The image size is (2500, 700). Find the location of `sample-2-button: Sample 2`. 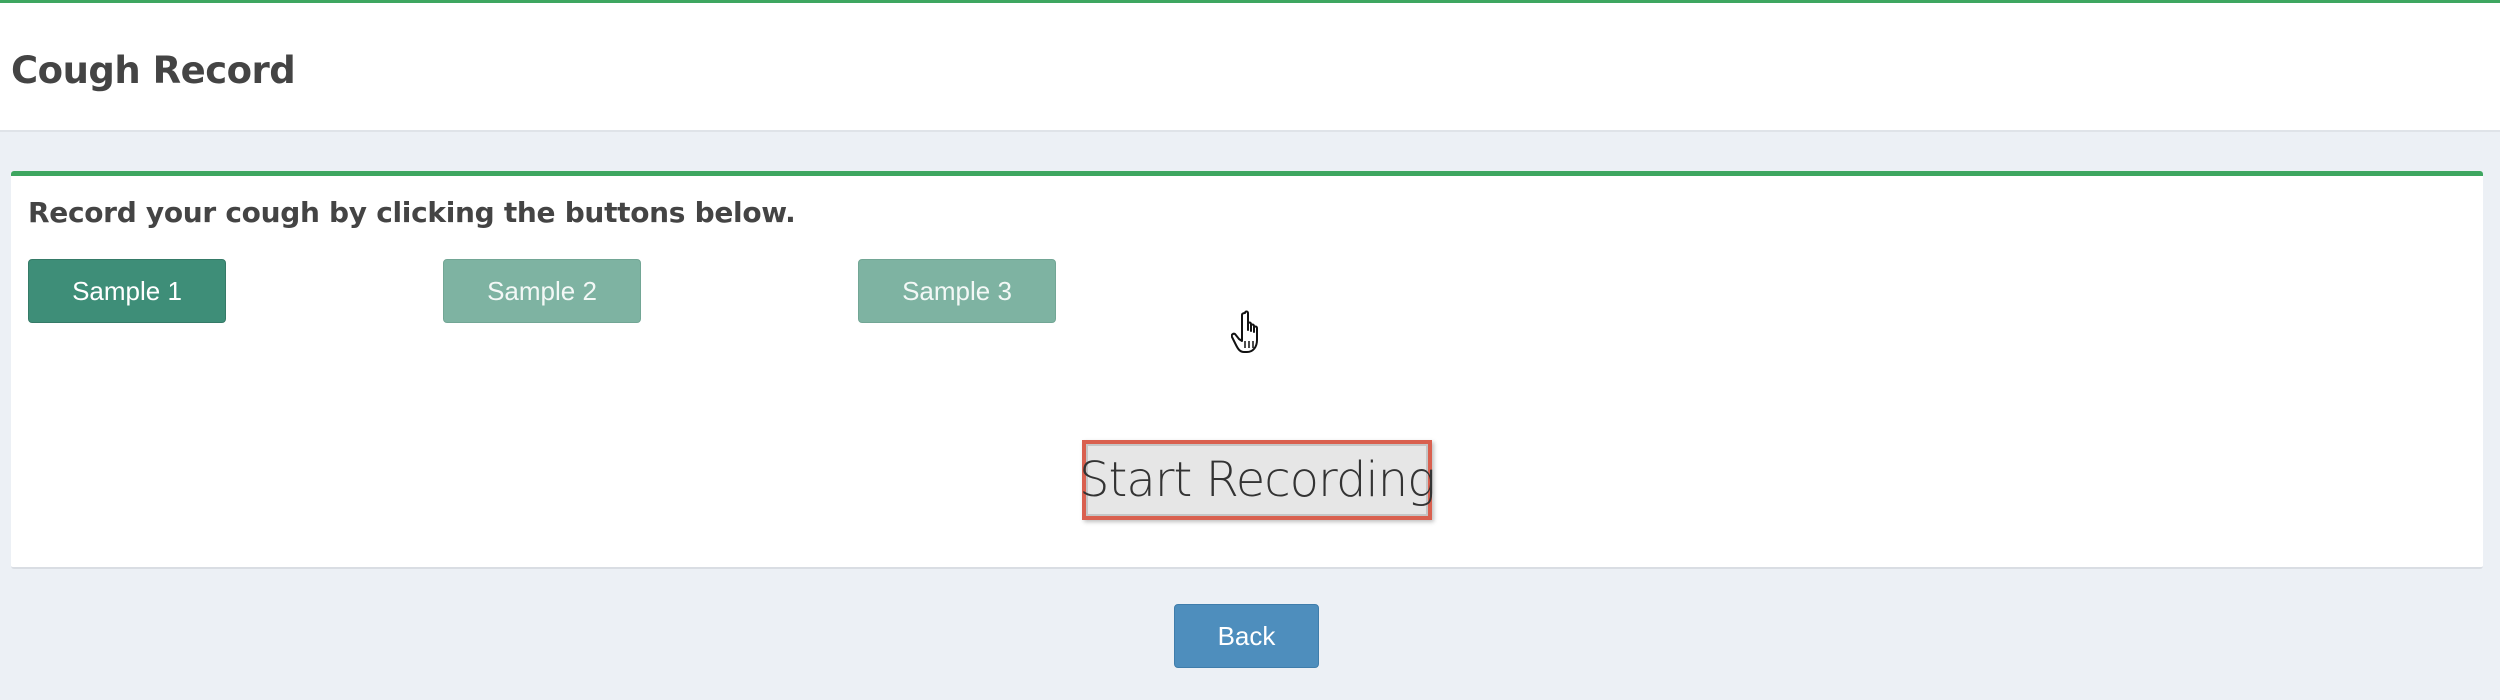

sample-2-button: Sample 2 is located at coordinates (542, 291).